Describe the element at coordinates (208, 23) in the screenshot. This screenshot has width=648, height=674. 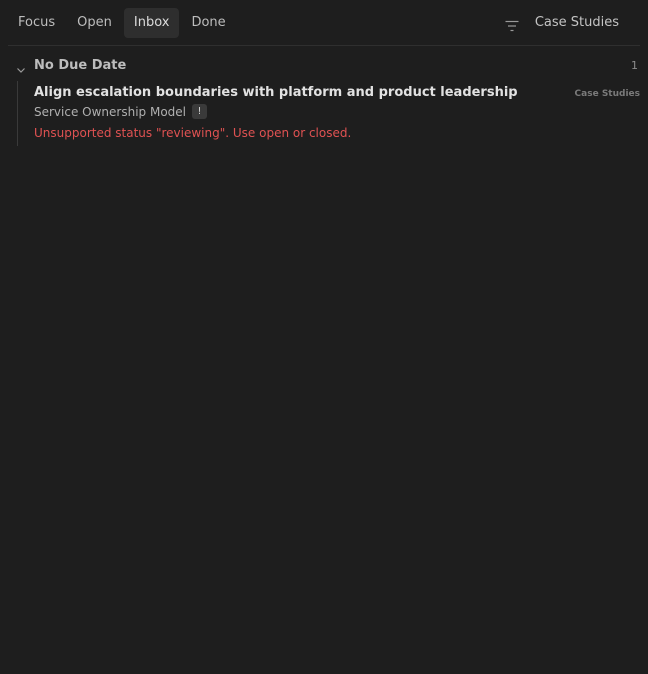
I see `tab-done: Done` at that location.